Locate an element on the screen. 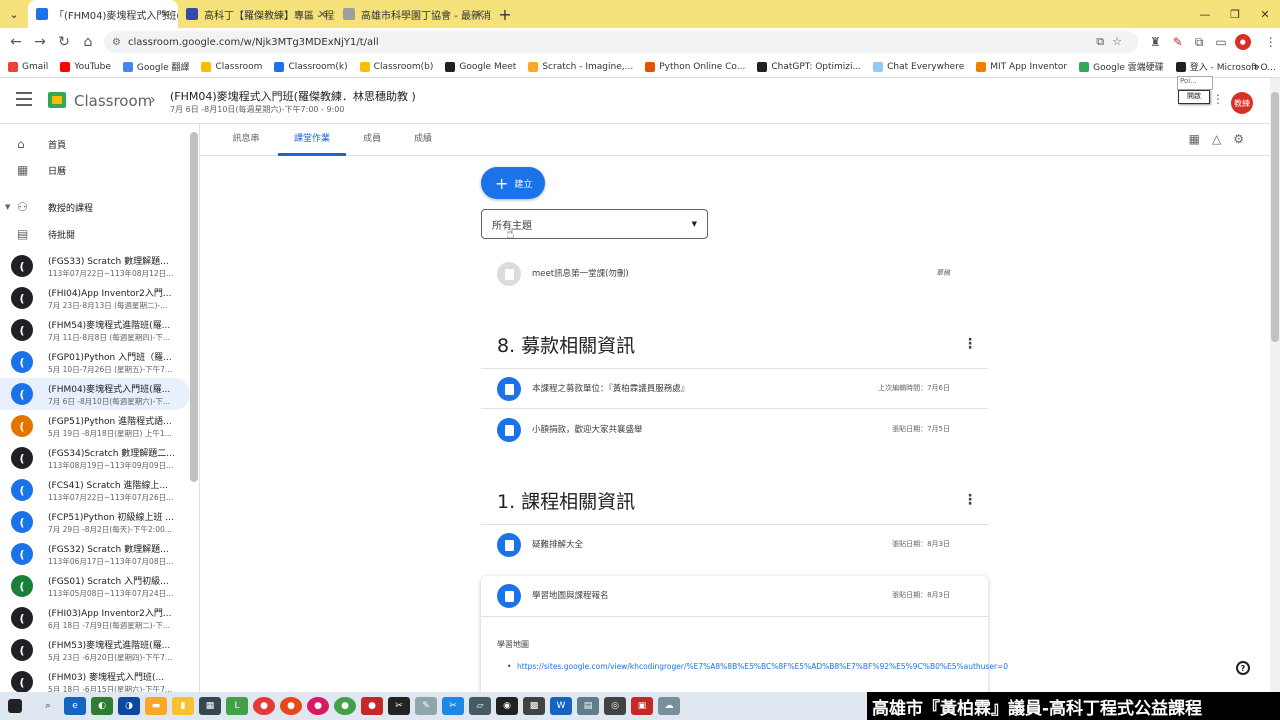 Image resolution: width=1280 pixels, height=720 pixels. archive-icon: ▤ is located at coordinates (588, 706).